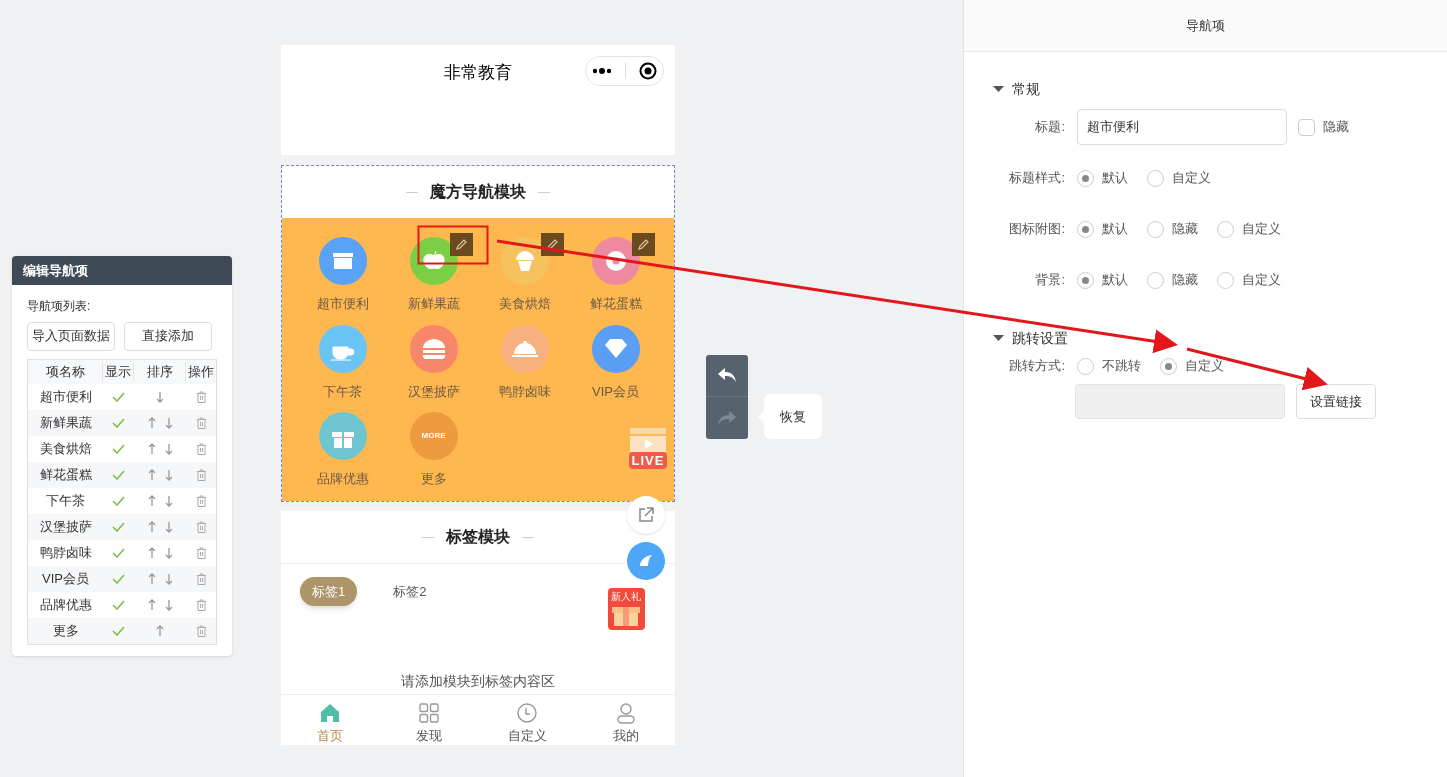 This screenshot has width=1447, height=777. What do you see at coordinates (342, 436) in the screenshot?
I see `gift-icon` at bounding box center [342, 436].